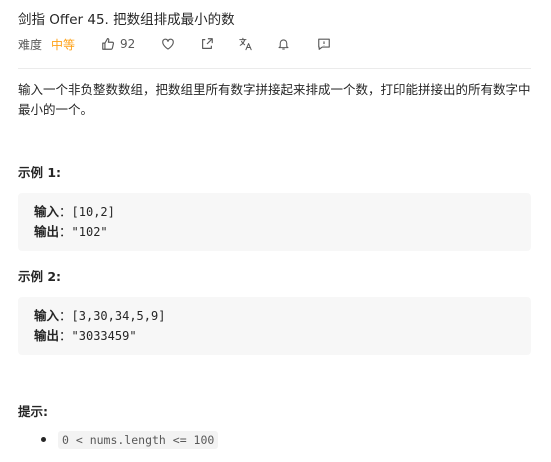 This screenshot has width=551, height=462. I want to click on share-icon, so click(208, 43).